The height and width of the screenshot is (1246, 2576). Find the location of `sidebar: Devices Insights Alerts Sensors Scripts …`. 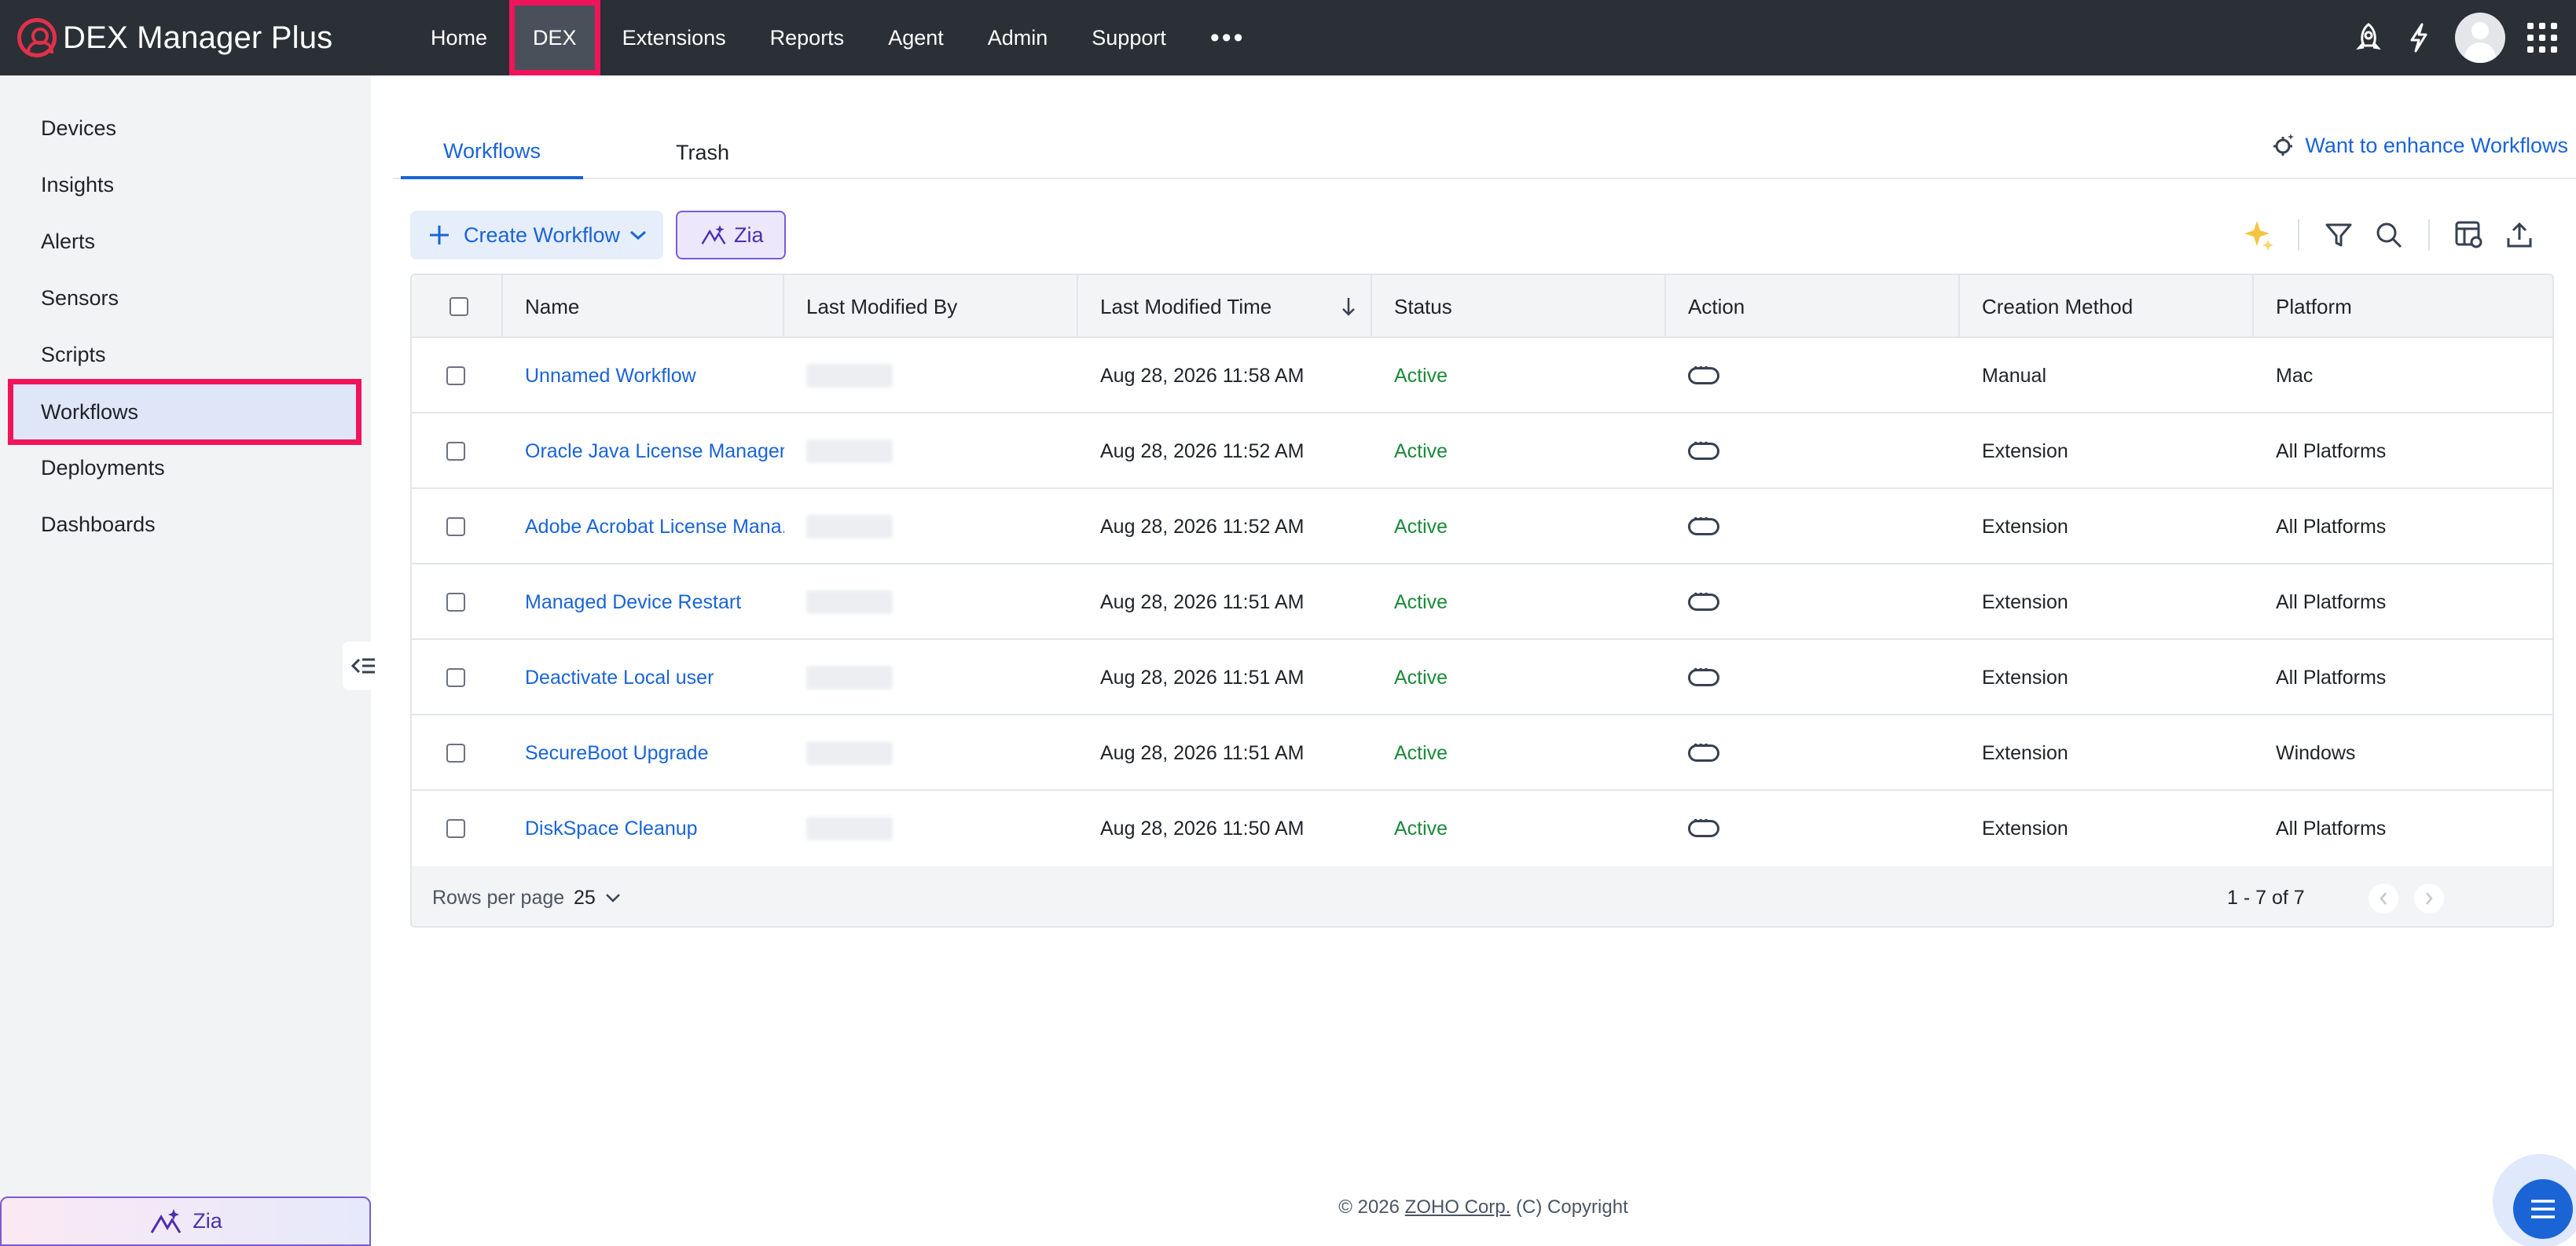

sidebar: Devices Insights Alerts Sensors Scripts … is located at coordinates (192, 660).